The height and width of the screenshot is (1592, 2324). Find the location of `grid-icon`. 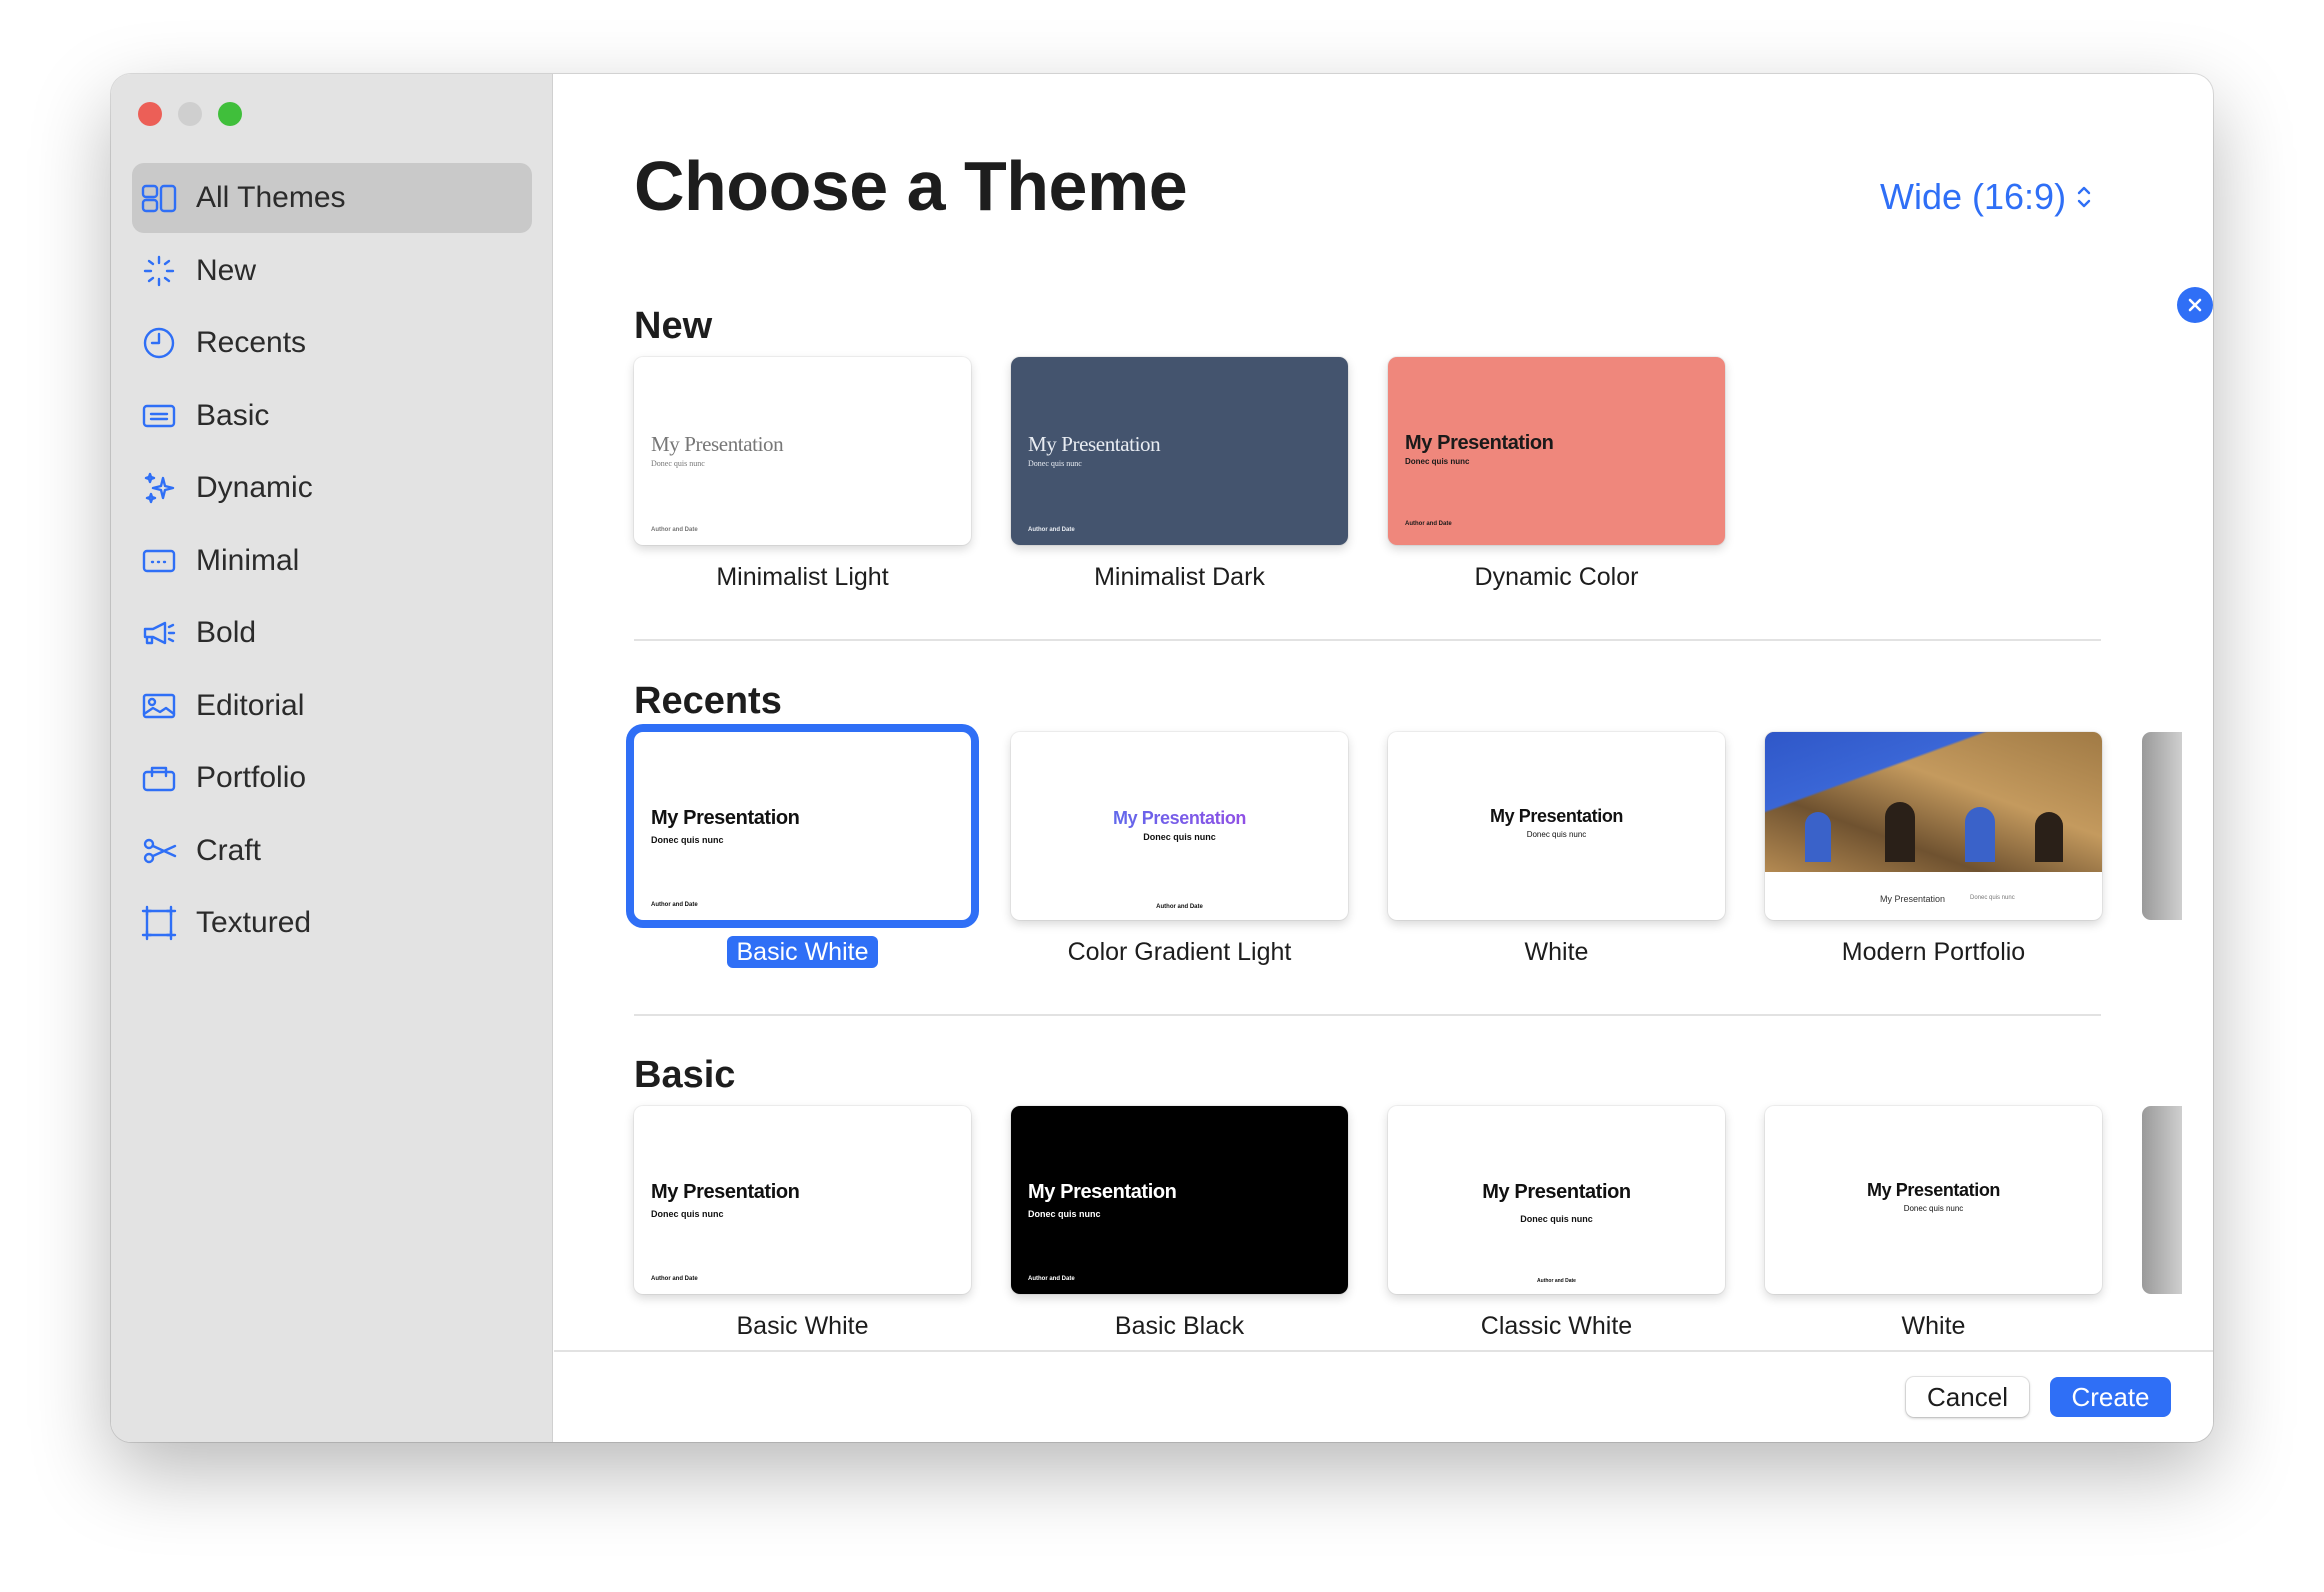

grid-icon is located at coordinates (159, 198).